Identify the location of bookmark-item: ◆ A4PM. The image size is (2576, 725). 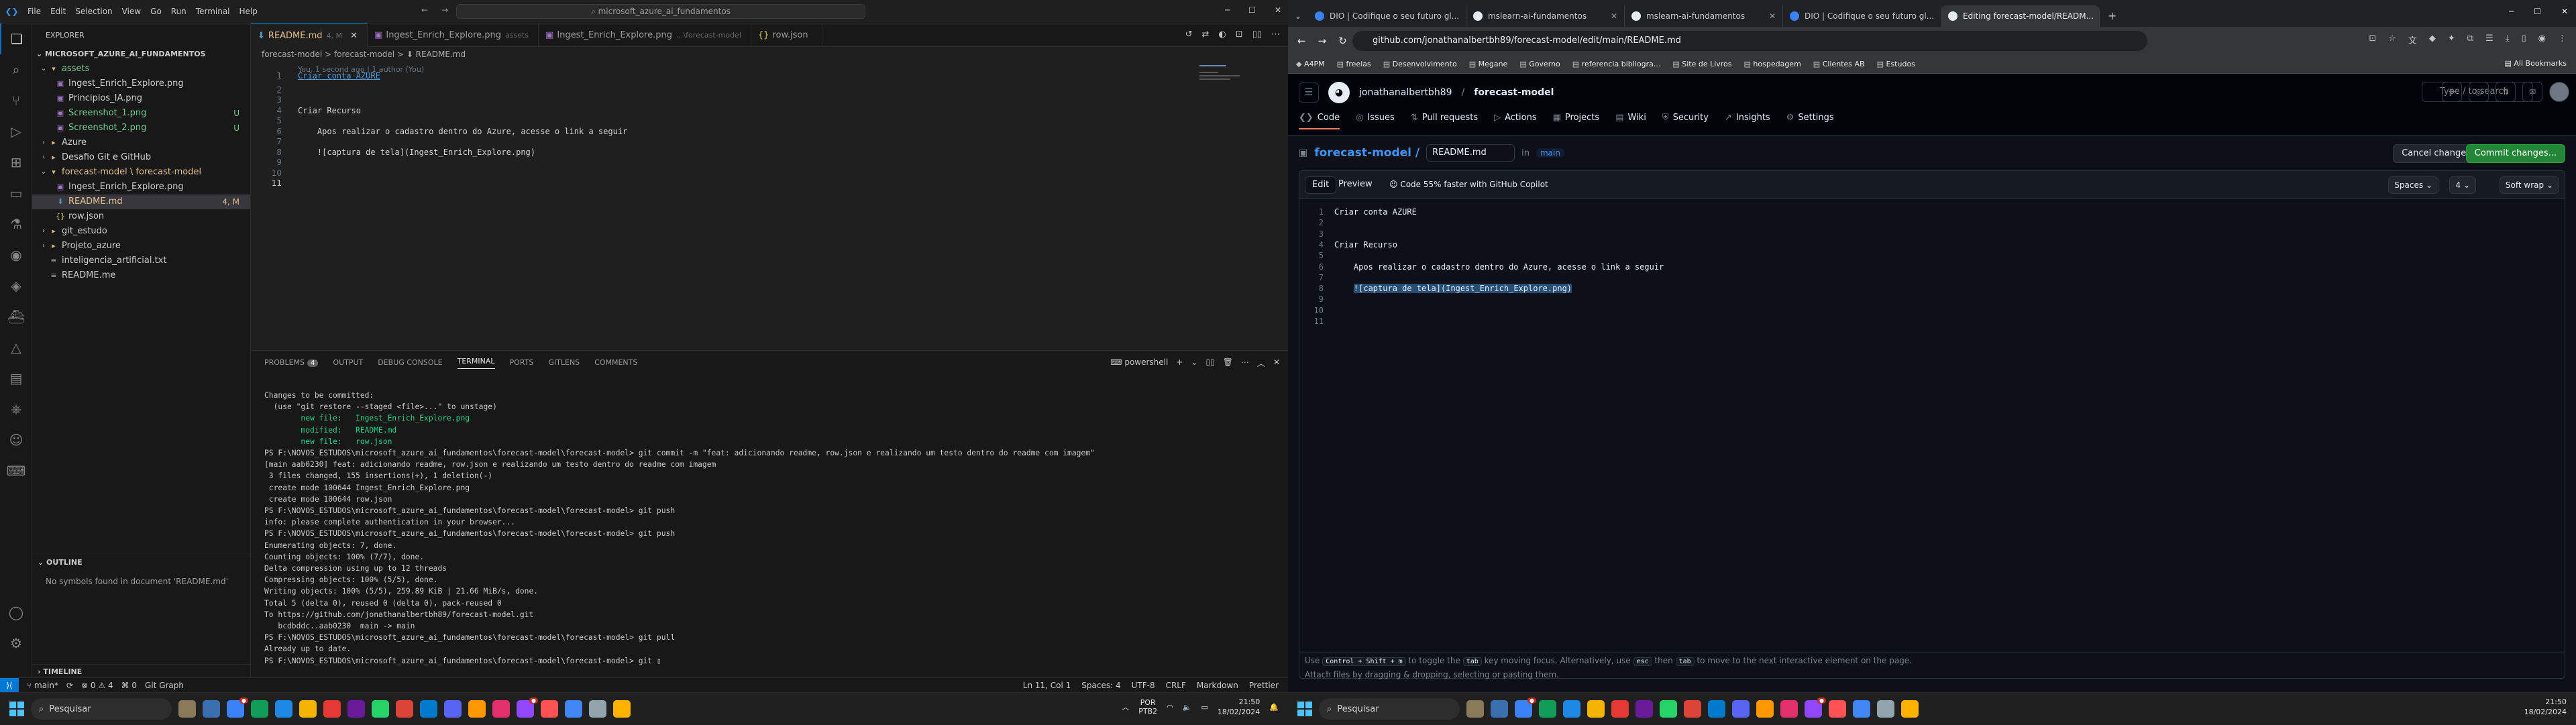
(1310, 64).